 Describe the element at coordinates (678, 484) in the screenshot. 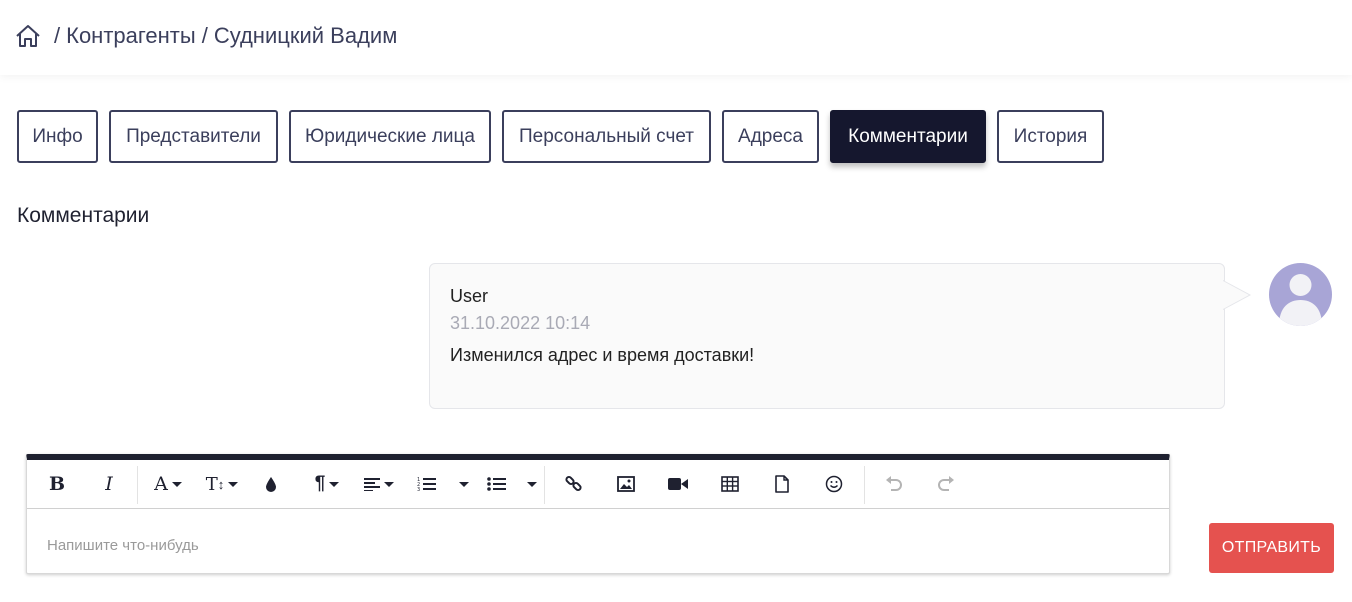

I see `video-icon` at that location.